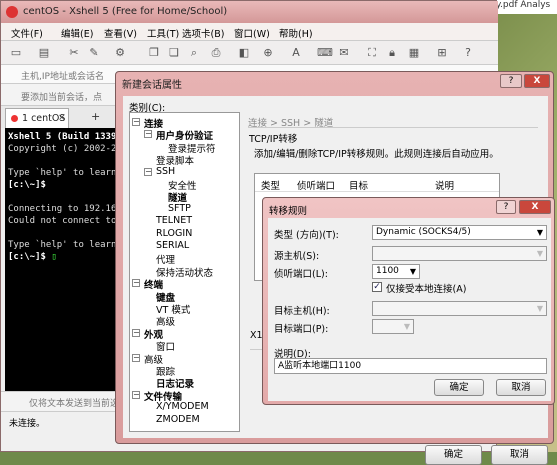  I want to click on xshell-titlebar: centOS - Xshell 5 (Free for Home/School), so click(249, 12).